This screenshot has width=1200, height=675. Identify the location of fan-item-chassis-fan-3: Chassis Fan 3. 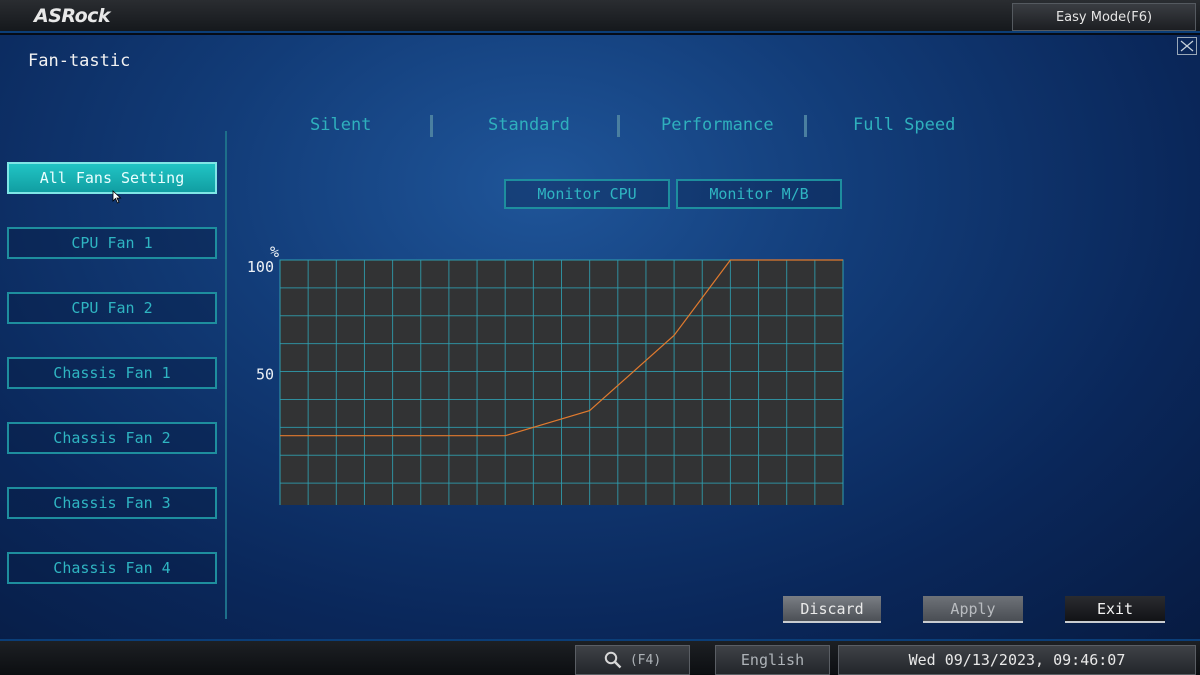
(112, 503).